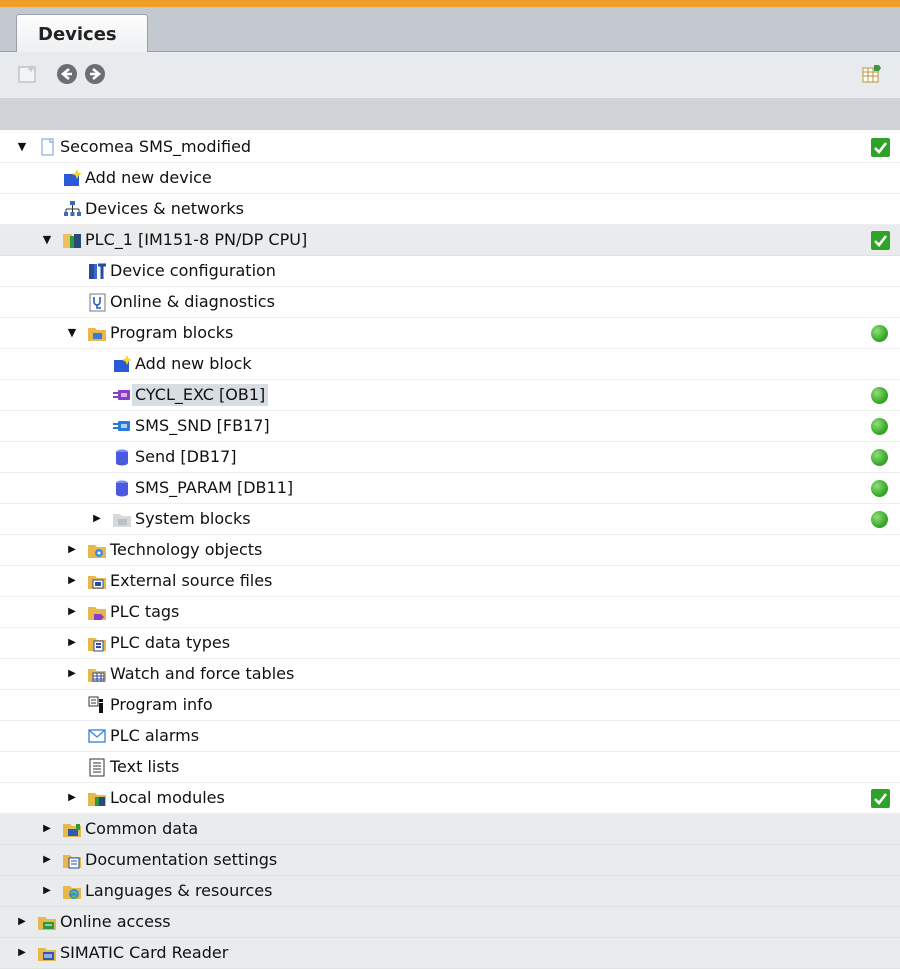  What do you see at coordinates (172, 332) in the screenshot?
I see `tree-item-label: Program blocks` at bounding box center [172, 332].